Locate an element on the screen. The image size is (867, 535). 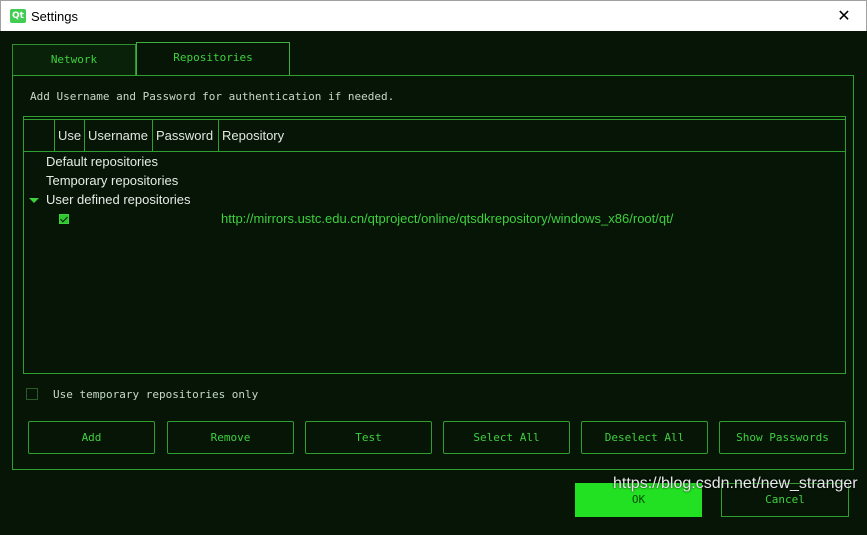
column-header-password: Password is located at coordinates (186, 136).